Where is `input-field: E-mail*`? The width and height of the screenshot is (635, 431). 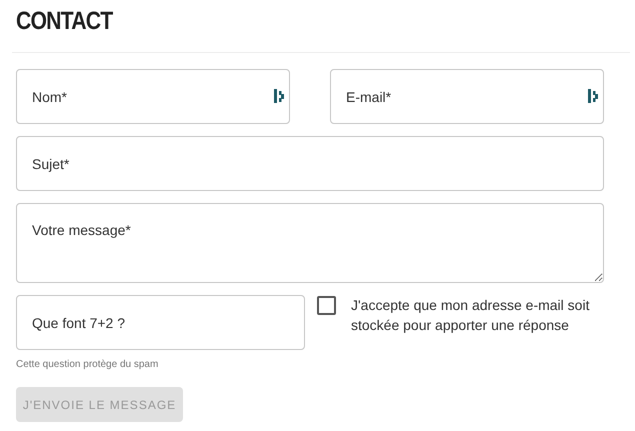
input-field: E-mail* is located at coordinates (467, 96).